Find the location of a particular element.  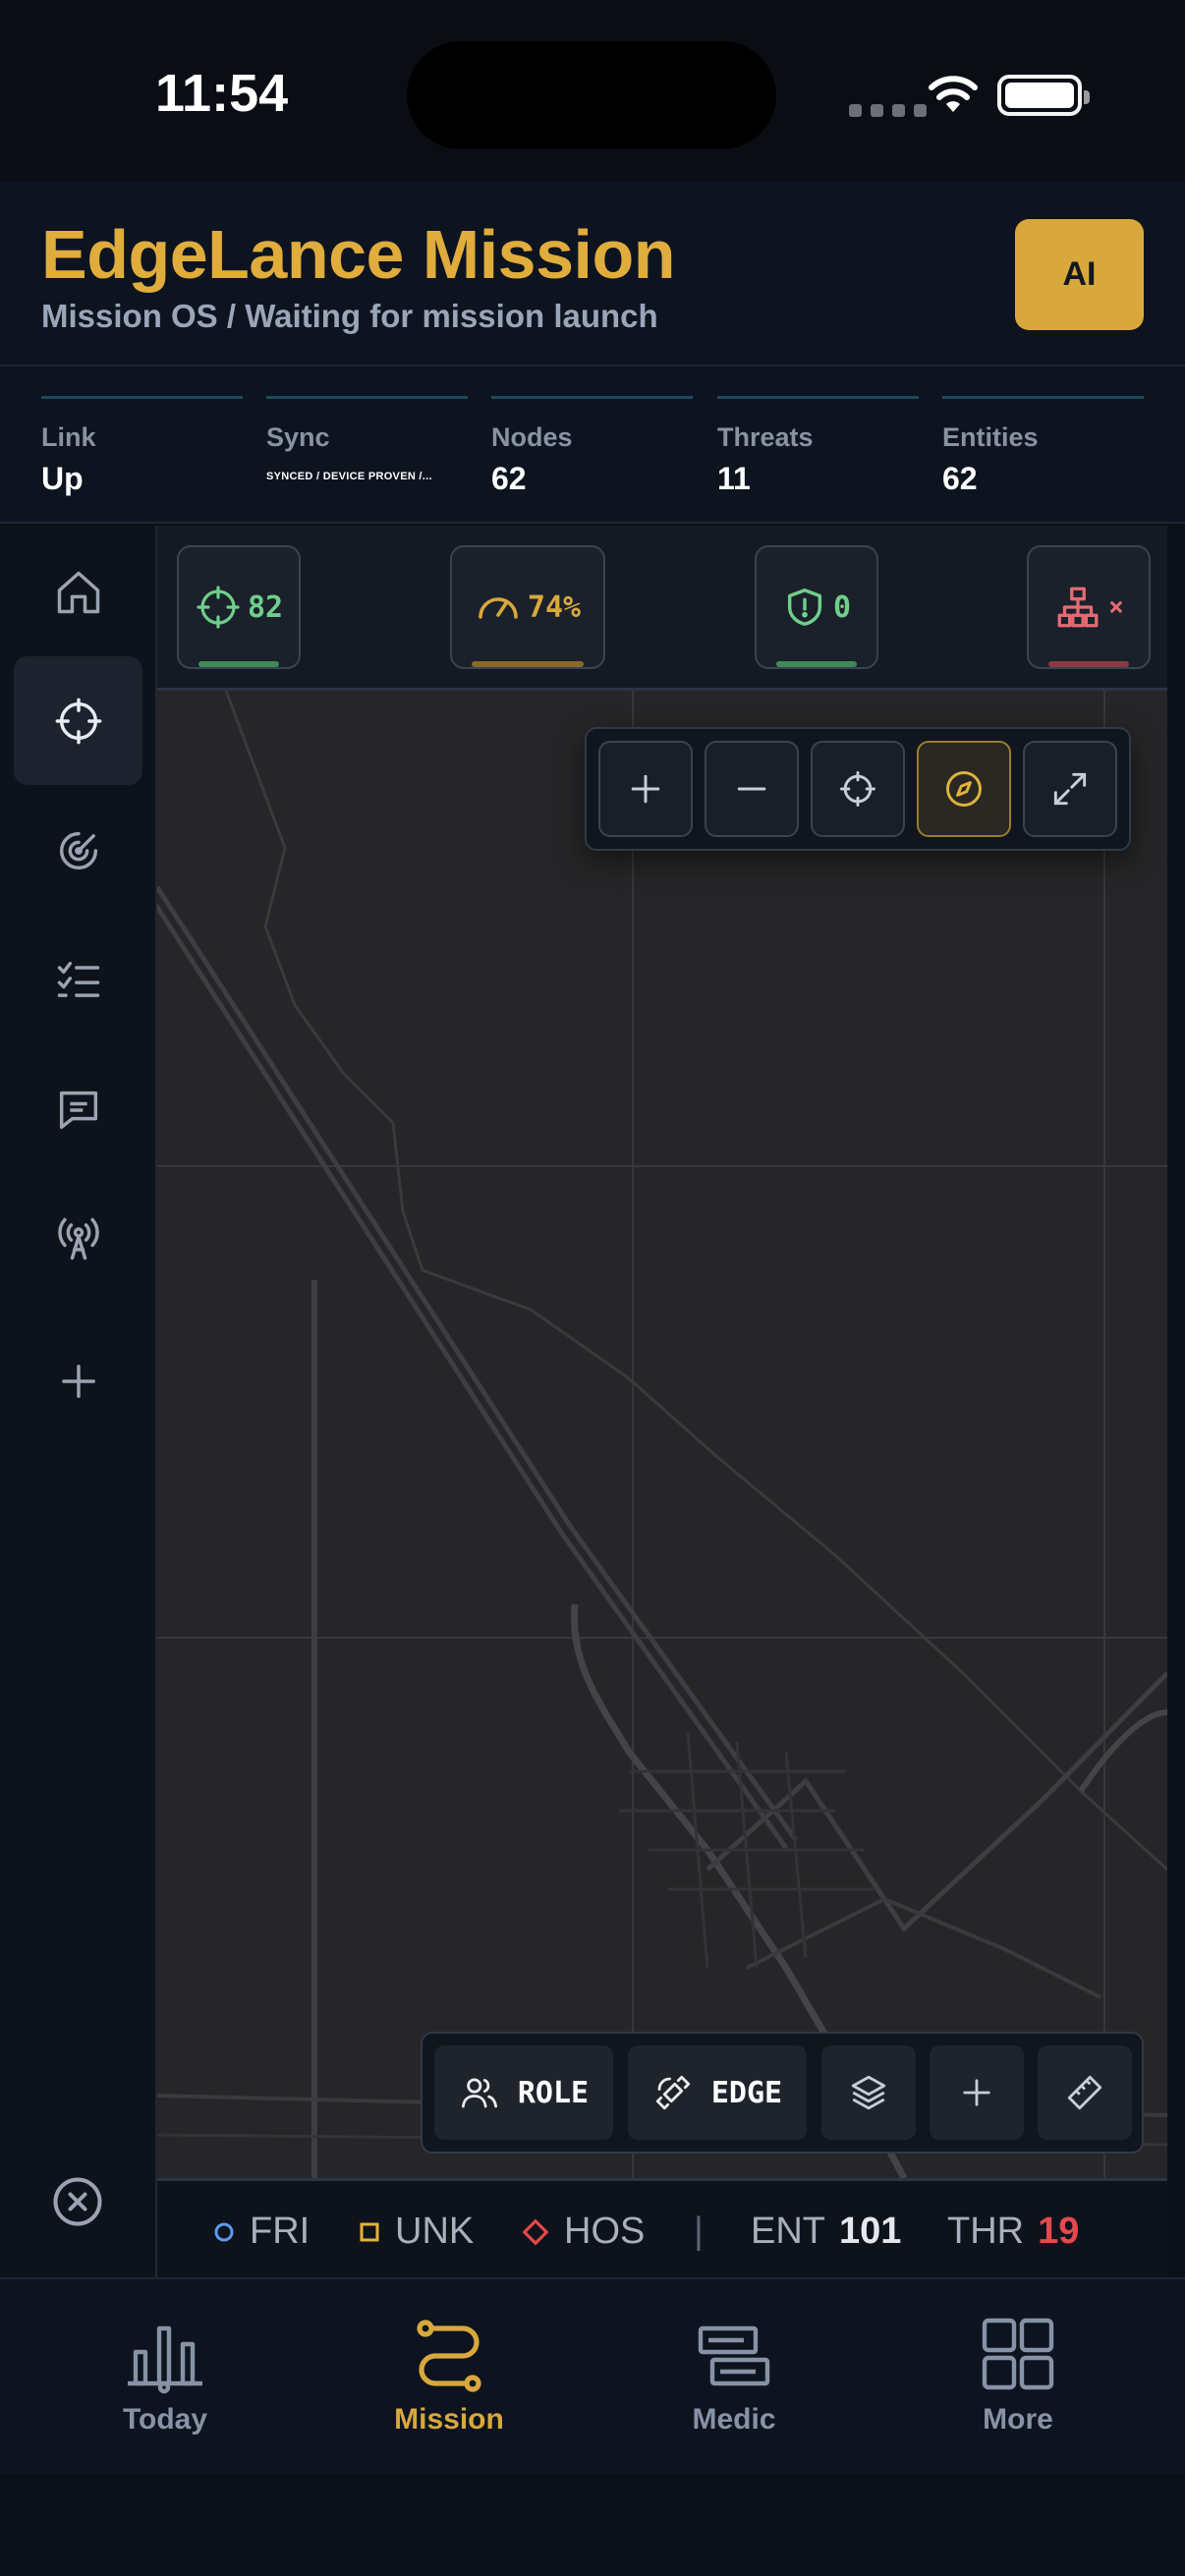

measure-button is located at coordinates (1085, 2092).